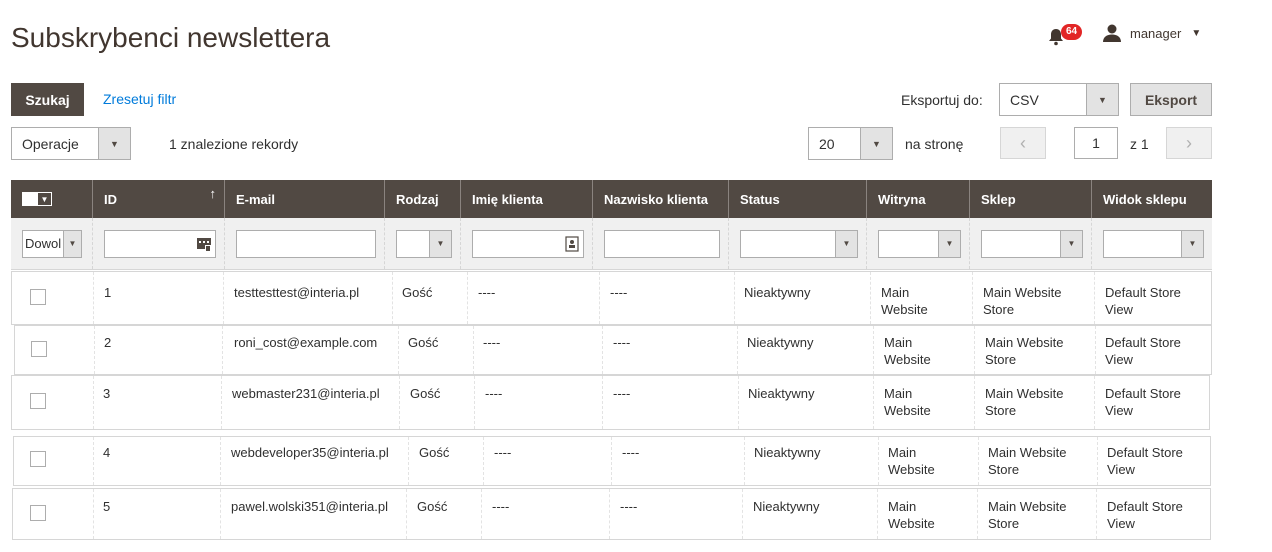 The height and width of the screenshot is (552, 1272). I want to click on export-button: Eksport, so click(1171, 99).